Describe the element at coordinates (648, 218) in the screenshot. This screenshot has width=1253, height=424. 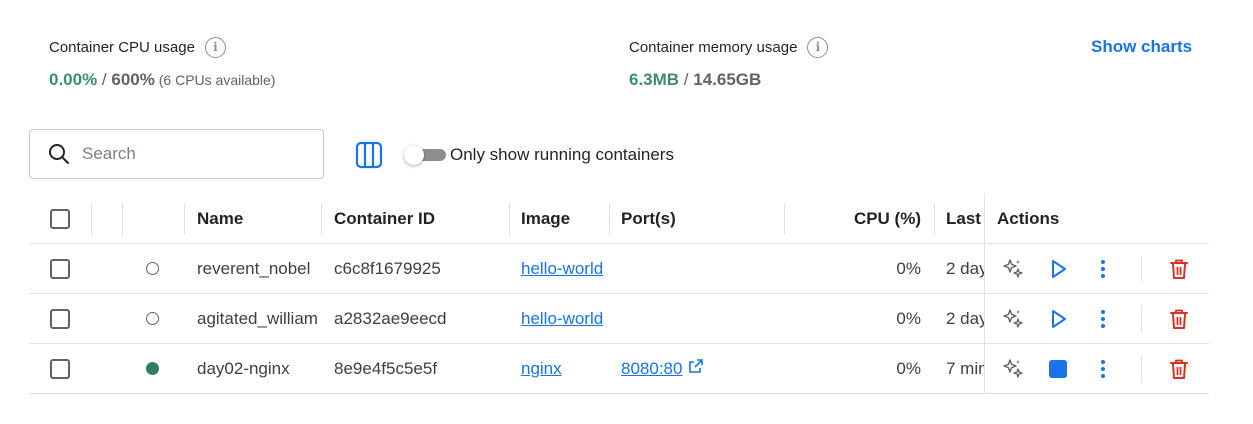
I see `header-ports: Port(s)` at that location.